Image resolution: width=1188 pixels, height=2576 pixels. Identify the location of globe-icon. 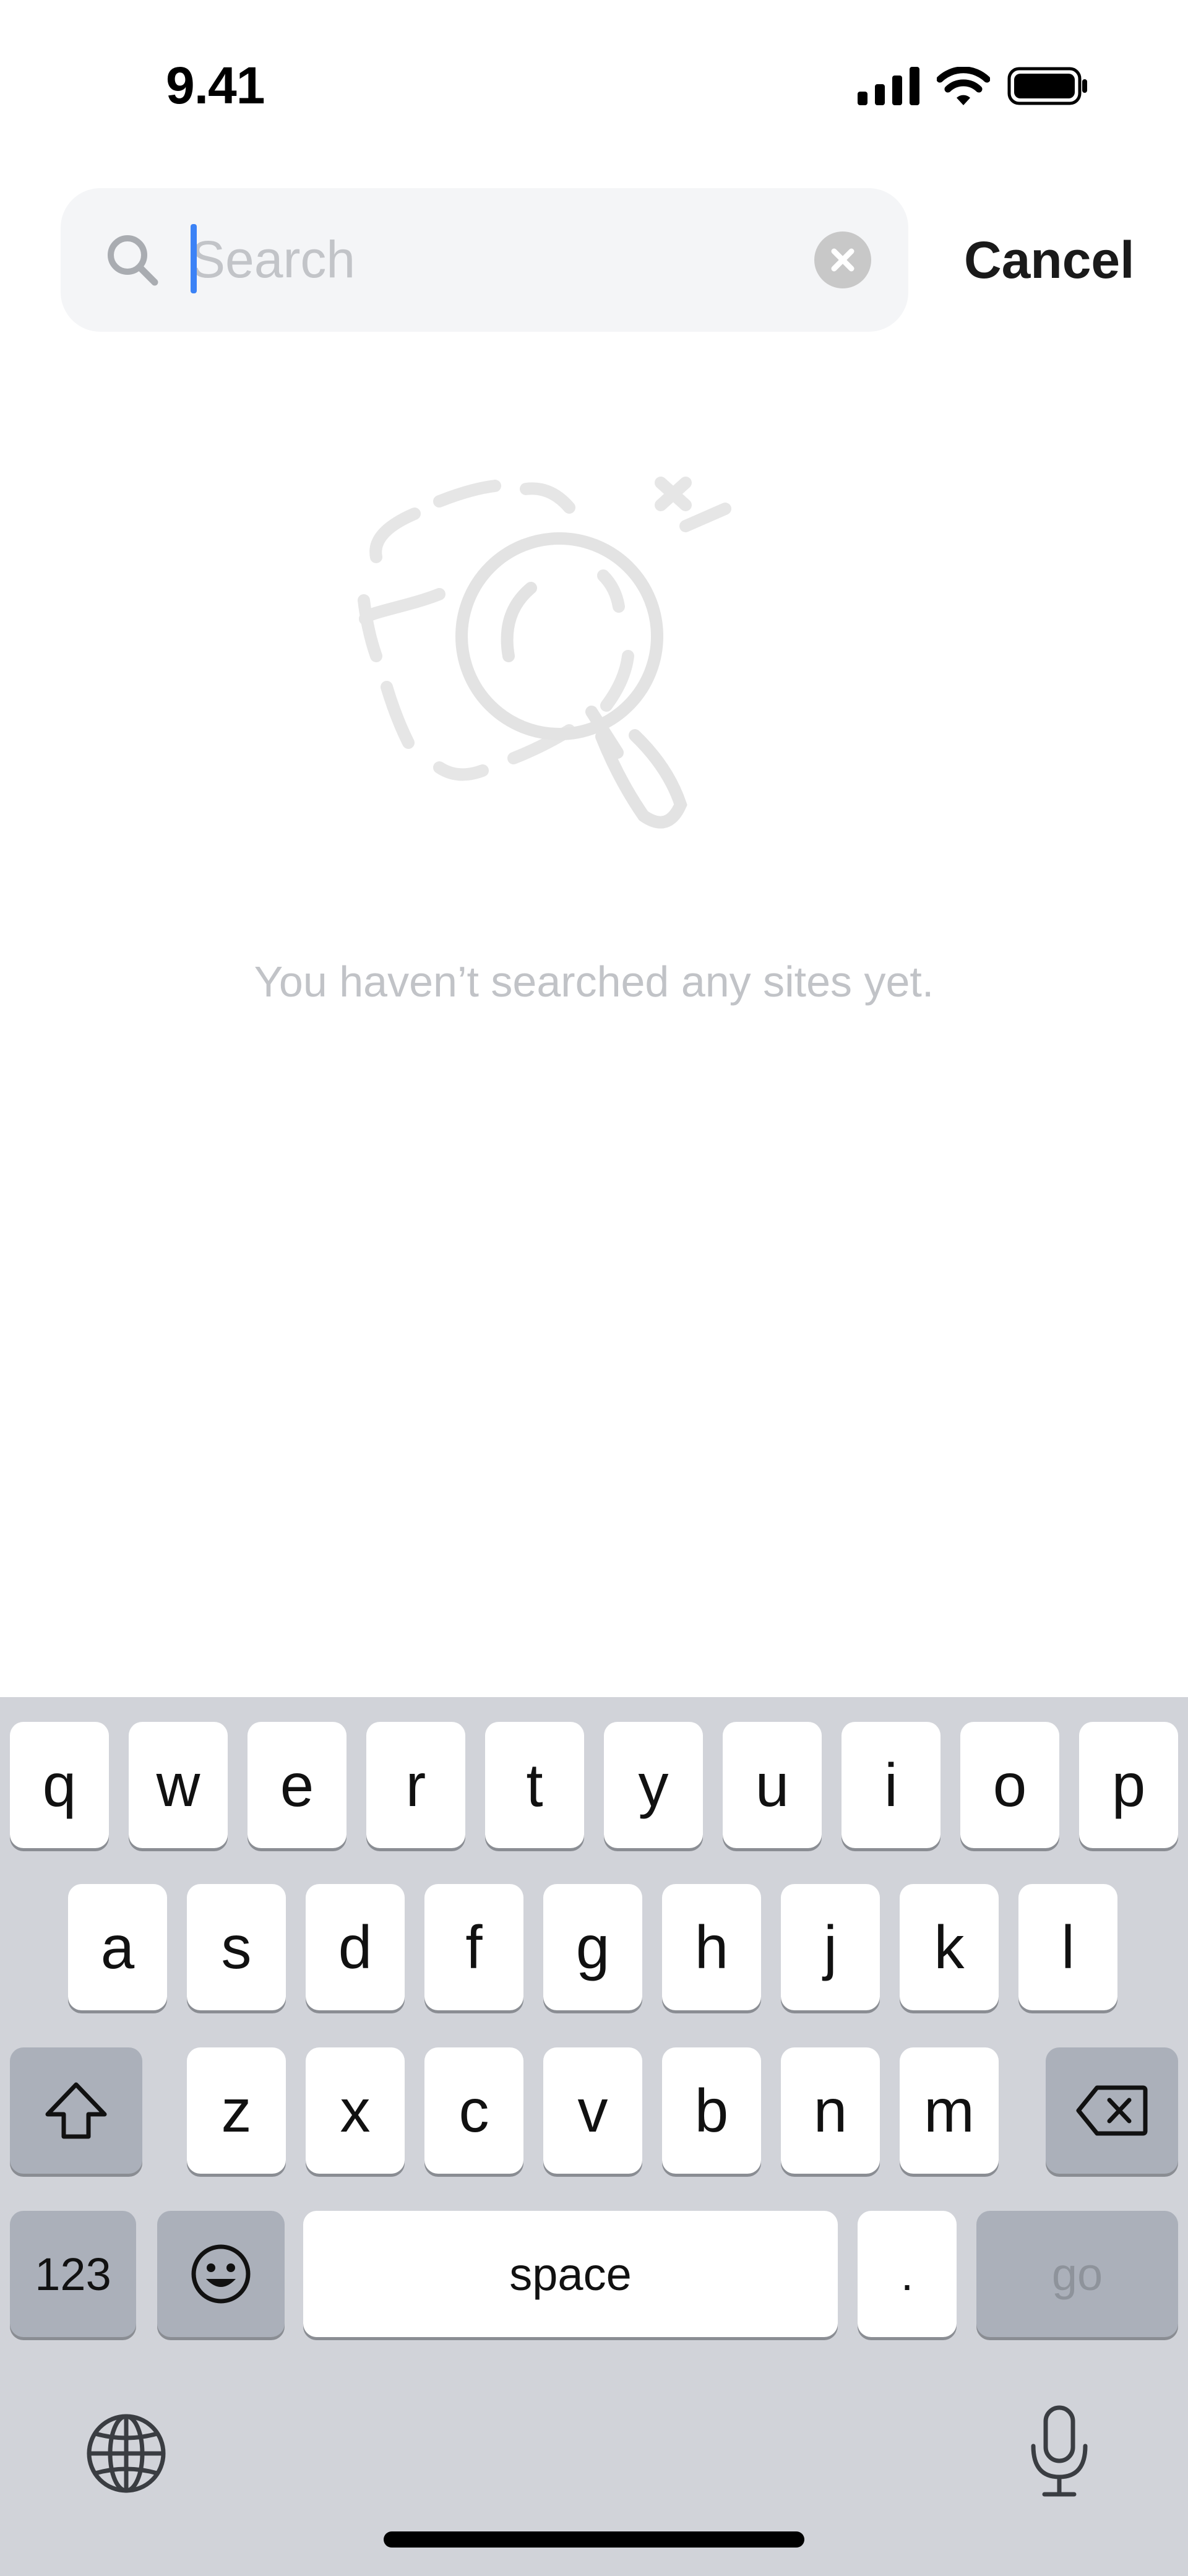
(126, 2453).